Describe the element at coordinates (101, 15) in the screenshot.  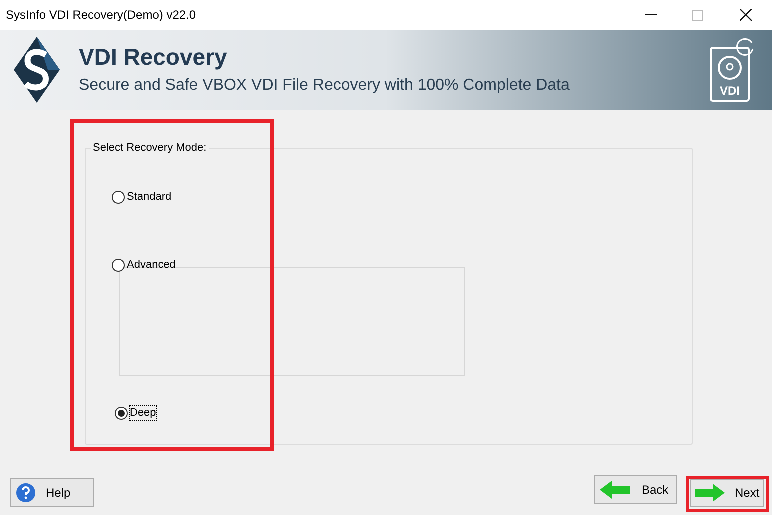
I see `window-title: SysInfo VDI Recovery(Demo) v22.0` at that location.